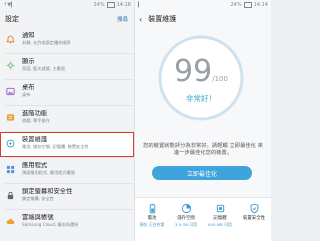  I want to click on clock: 14:16, so click(123, 5).